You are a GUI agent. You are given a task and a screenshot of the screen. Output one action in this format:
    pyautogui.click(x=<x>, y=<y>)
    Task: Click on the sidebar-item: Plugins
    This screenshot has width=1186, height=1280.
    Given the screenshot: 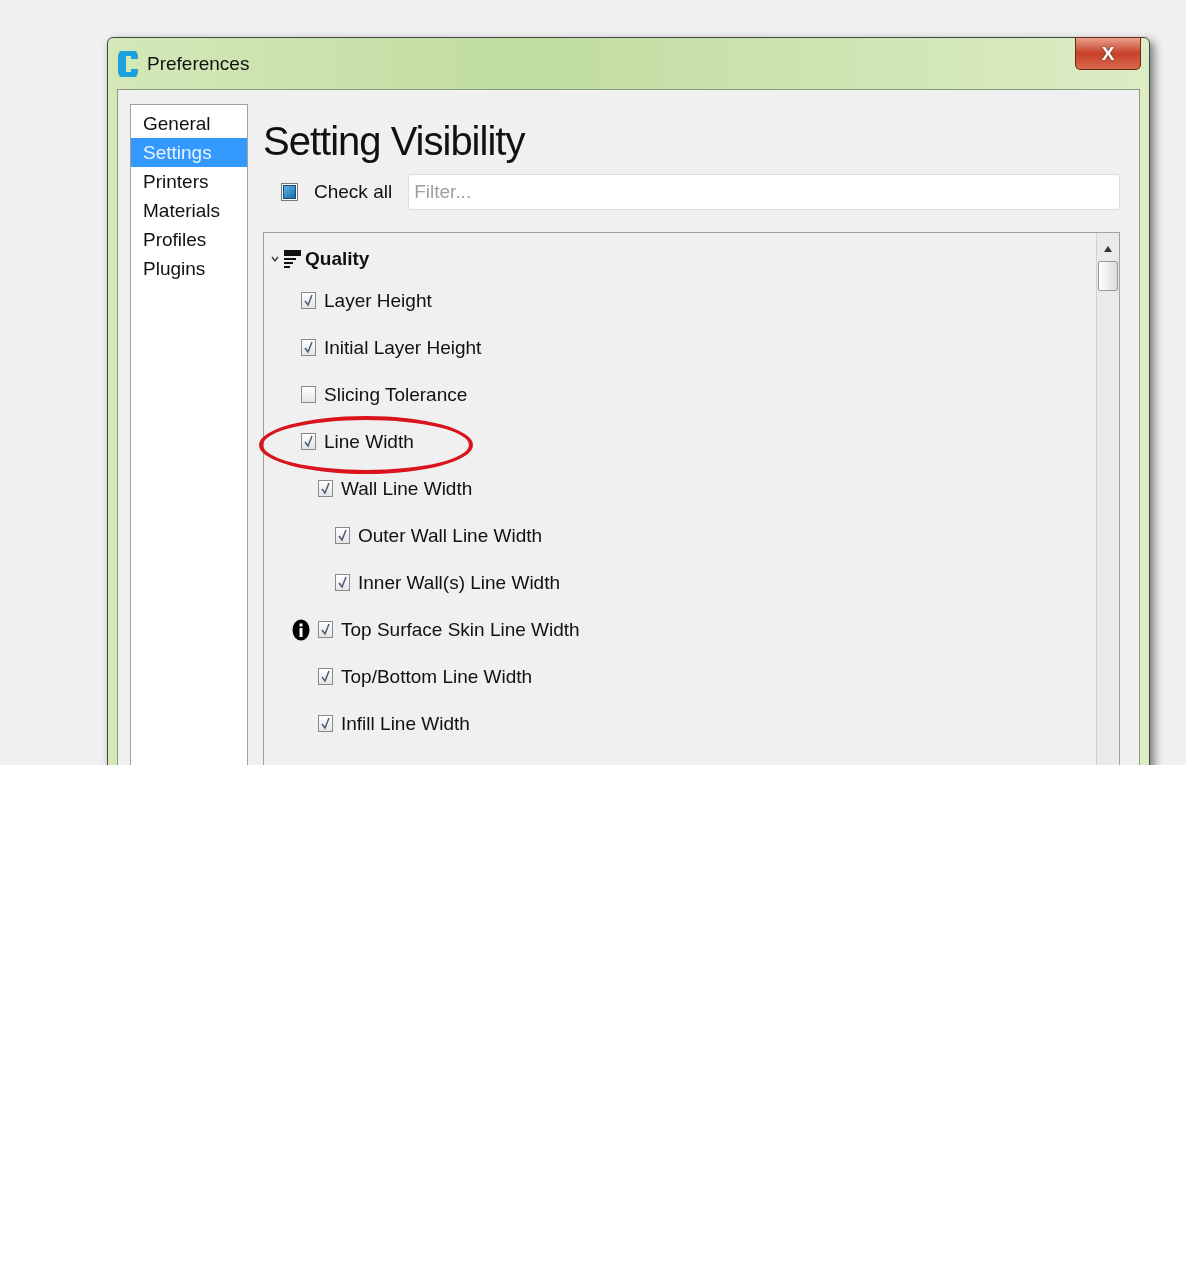 What is the action you would take?
    pyautogui.click(x=189, y=268)
    